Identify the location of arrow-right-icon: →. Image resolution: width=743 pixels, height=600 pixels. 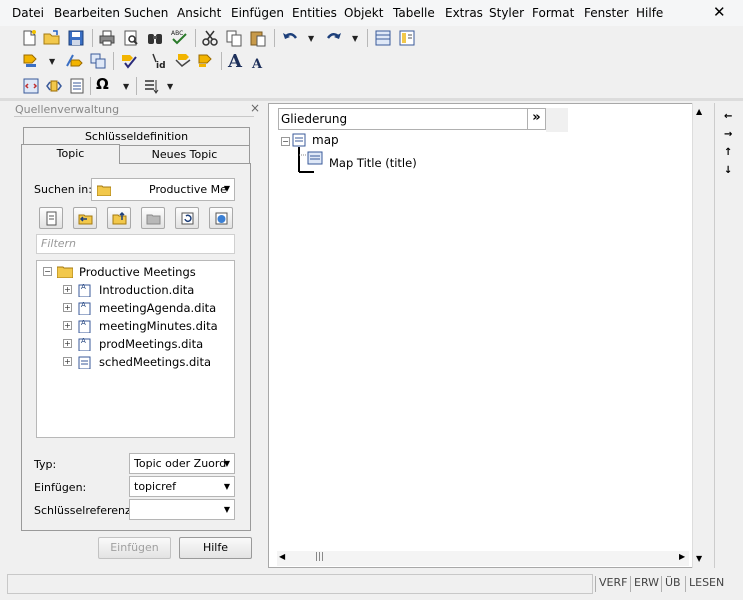
(728, 134).